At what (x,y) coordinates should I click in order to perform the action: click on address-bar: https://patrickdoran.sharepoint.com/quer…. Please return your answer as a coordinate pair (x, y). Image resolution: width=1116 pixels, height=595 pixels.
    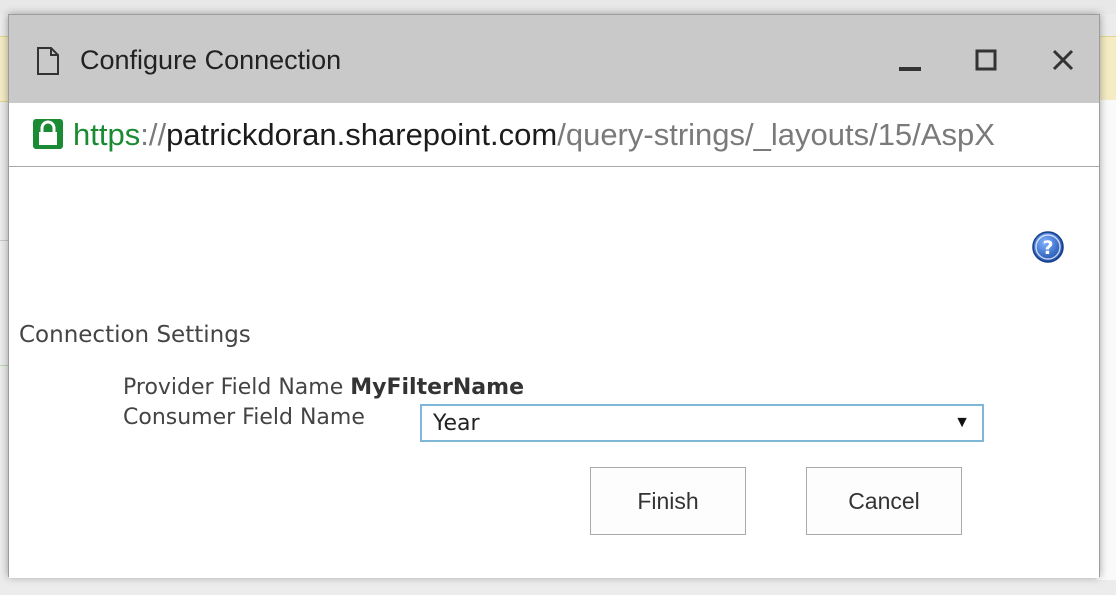
    Looking at the image, I should click on (554, 135).